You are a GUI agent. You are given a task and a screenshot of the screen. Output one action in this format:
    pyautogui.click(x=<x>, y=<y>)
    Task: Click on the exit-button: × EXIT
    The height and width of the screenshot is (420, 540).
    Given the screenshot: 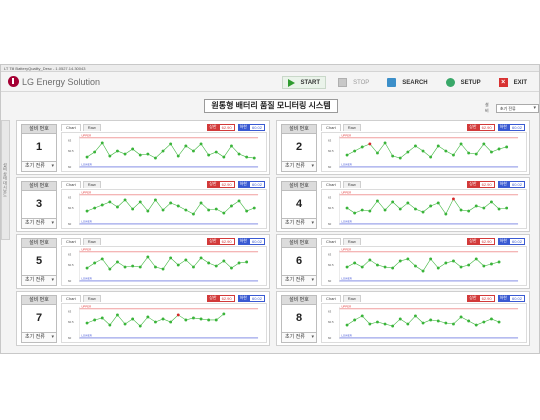 What is the action you would take?
    pyautogui.click(x=513, y=82)
    